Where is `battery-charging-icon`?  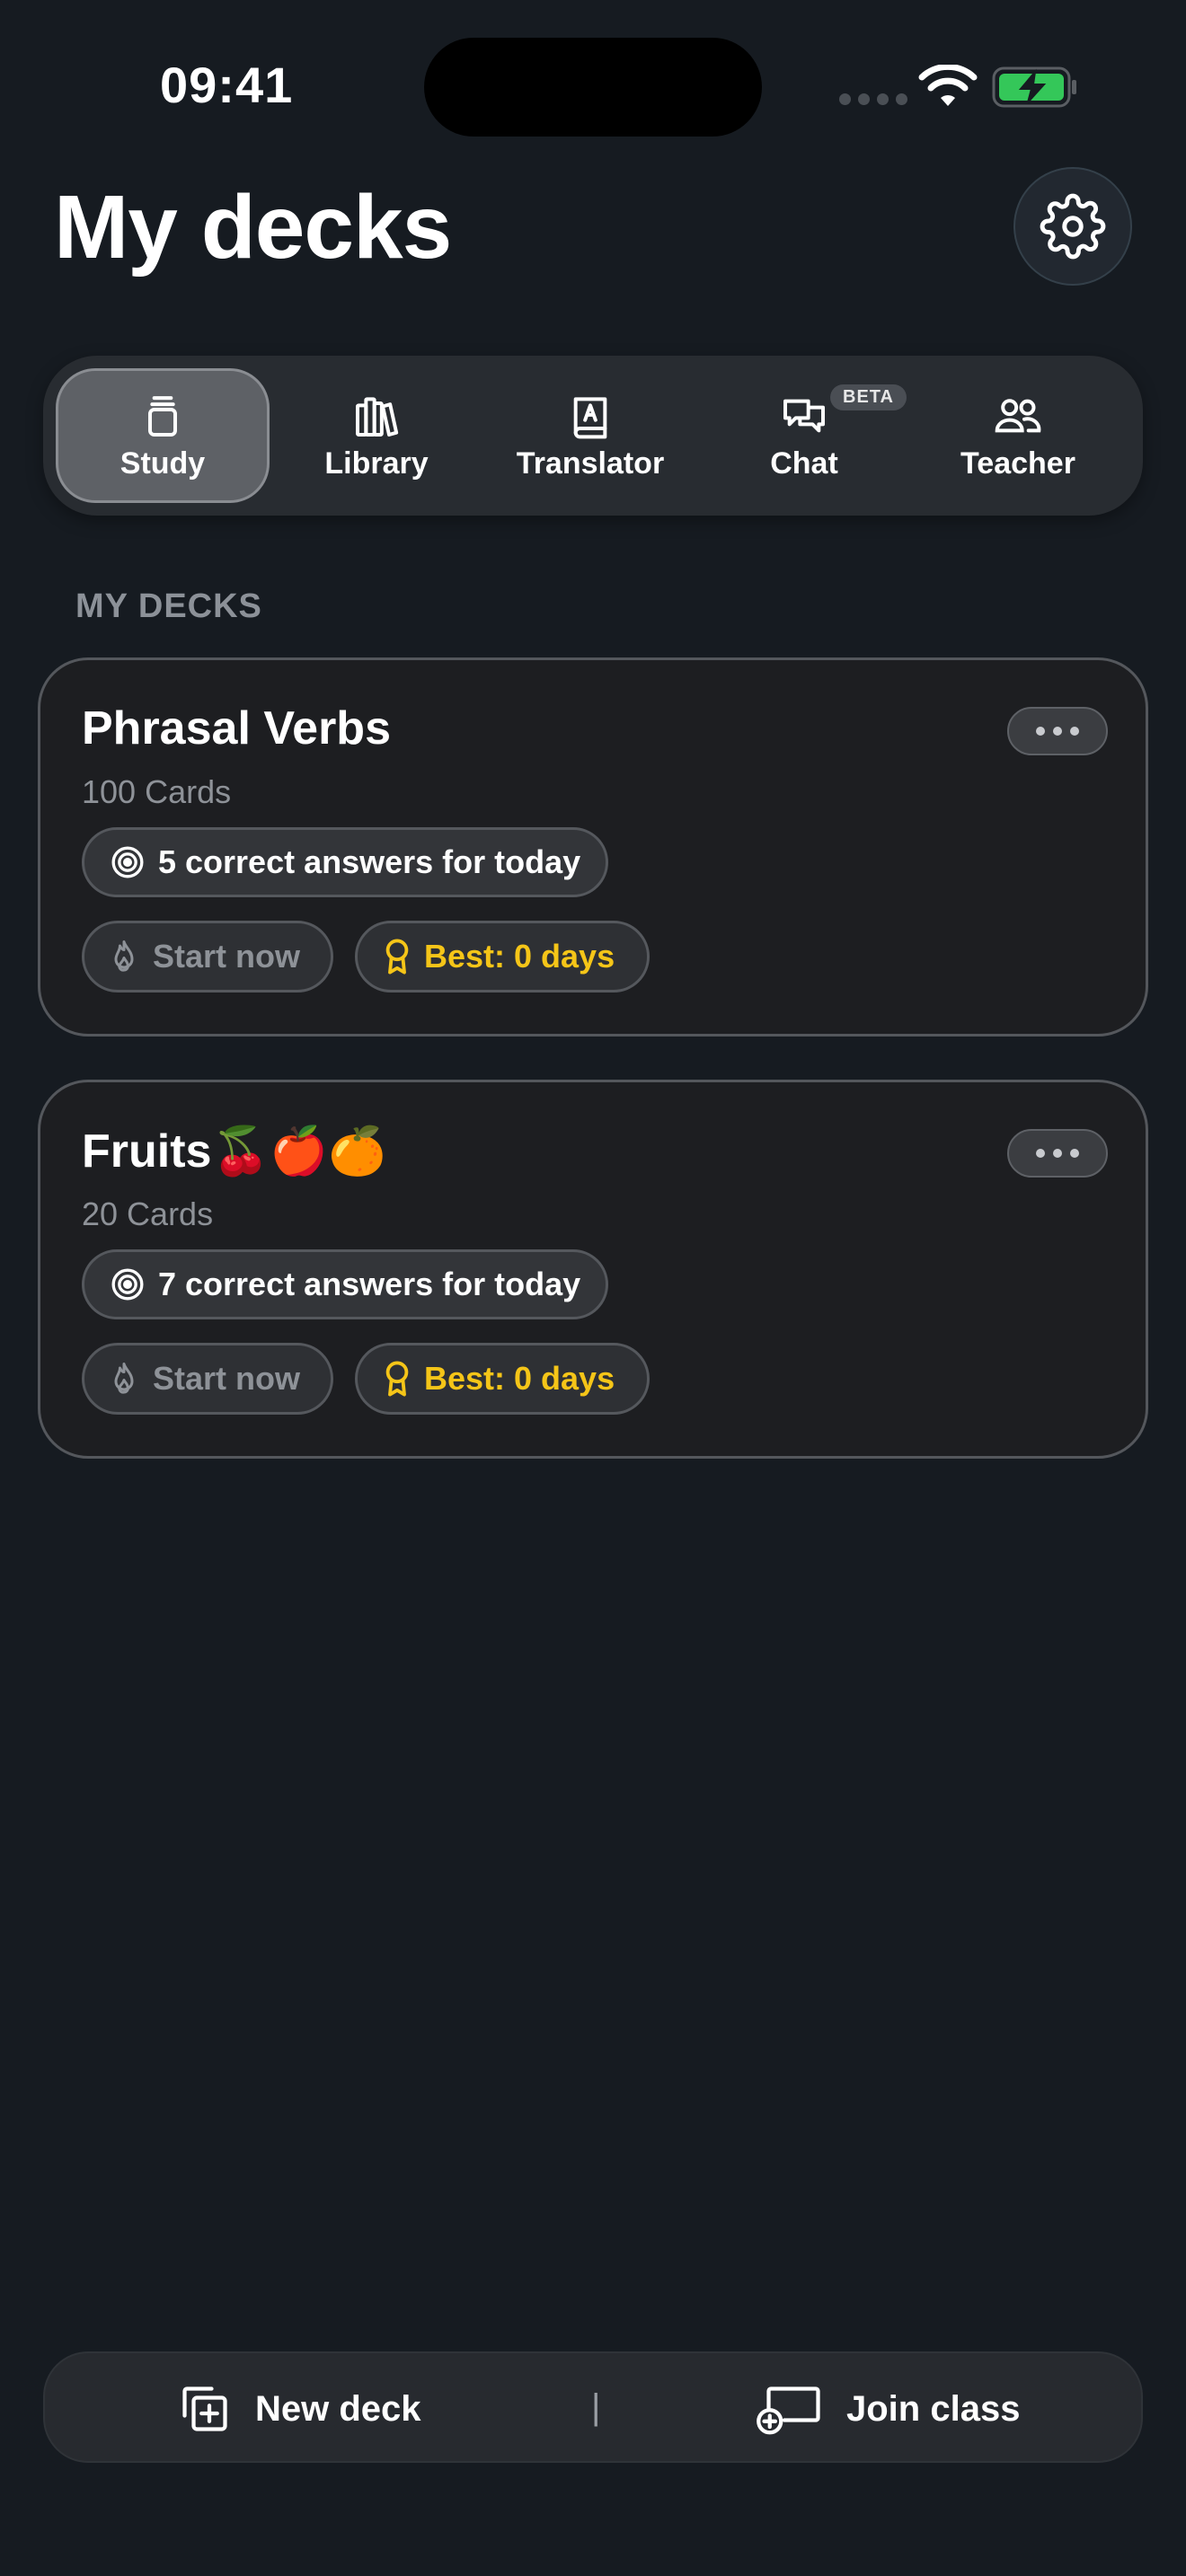
battery-charging-icon is located at coordinates (1034, 87).